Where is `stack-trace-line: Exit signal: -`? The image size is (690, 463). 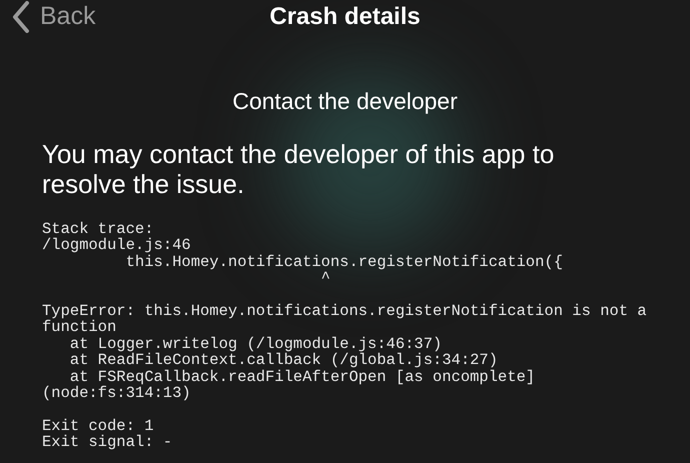
stack-trace-line: Exit signal: - is located at coordinates (107, 442).